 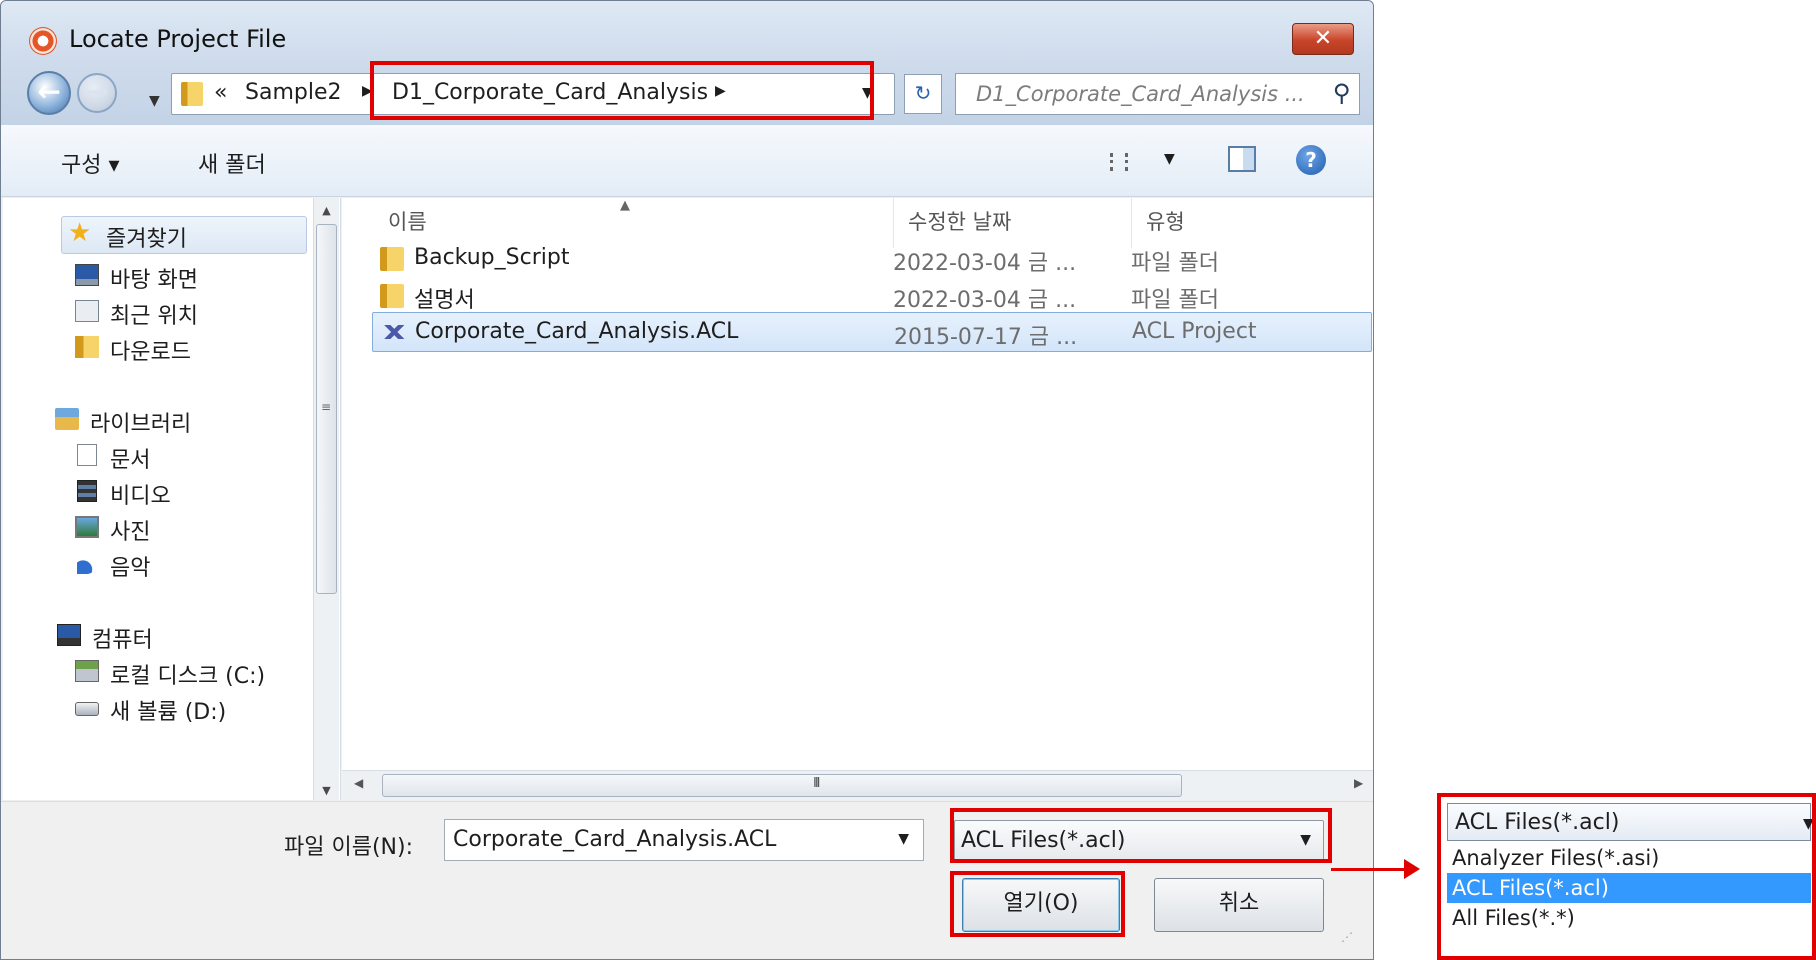 What do you see at coordinates (326, 210) in the screenshot?
I see `scroll-up-icon: ▲` at bounding box center [326, 210].